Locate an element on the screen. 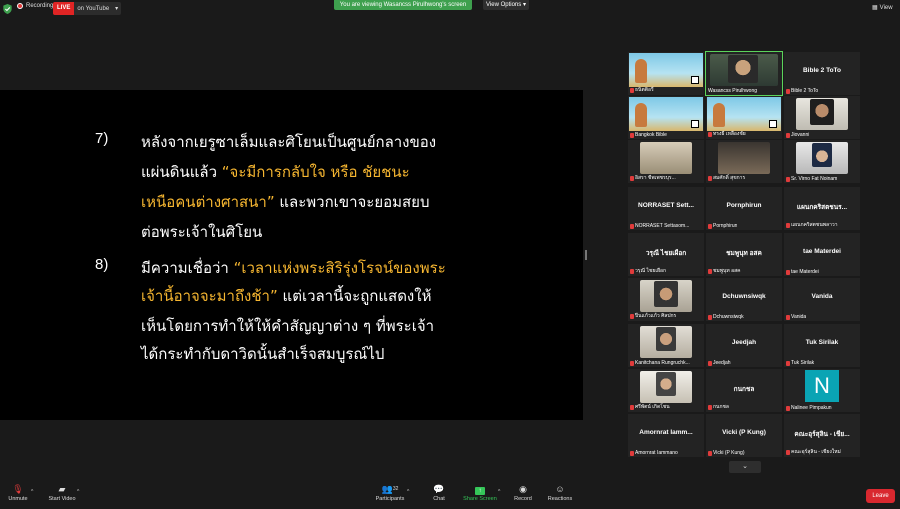  item-number-7: 7) is located at coordinates (102, 138).